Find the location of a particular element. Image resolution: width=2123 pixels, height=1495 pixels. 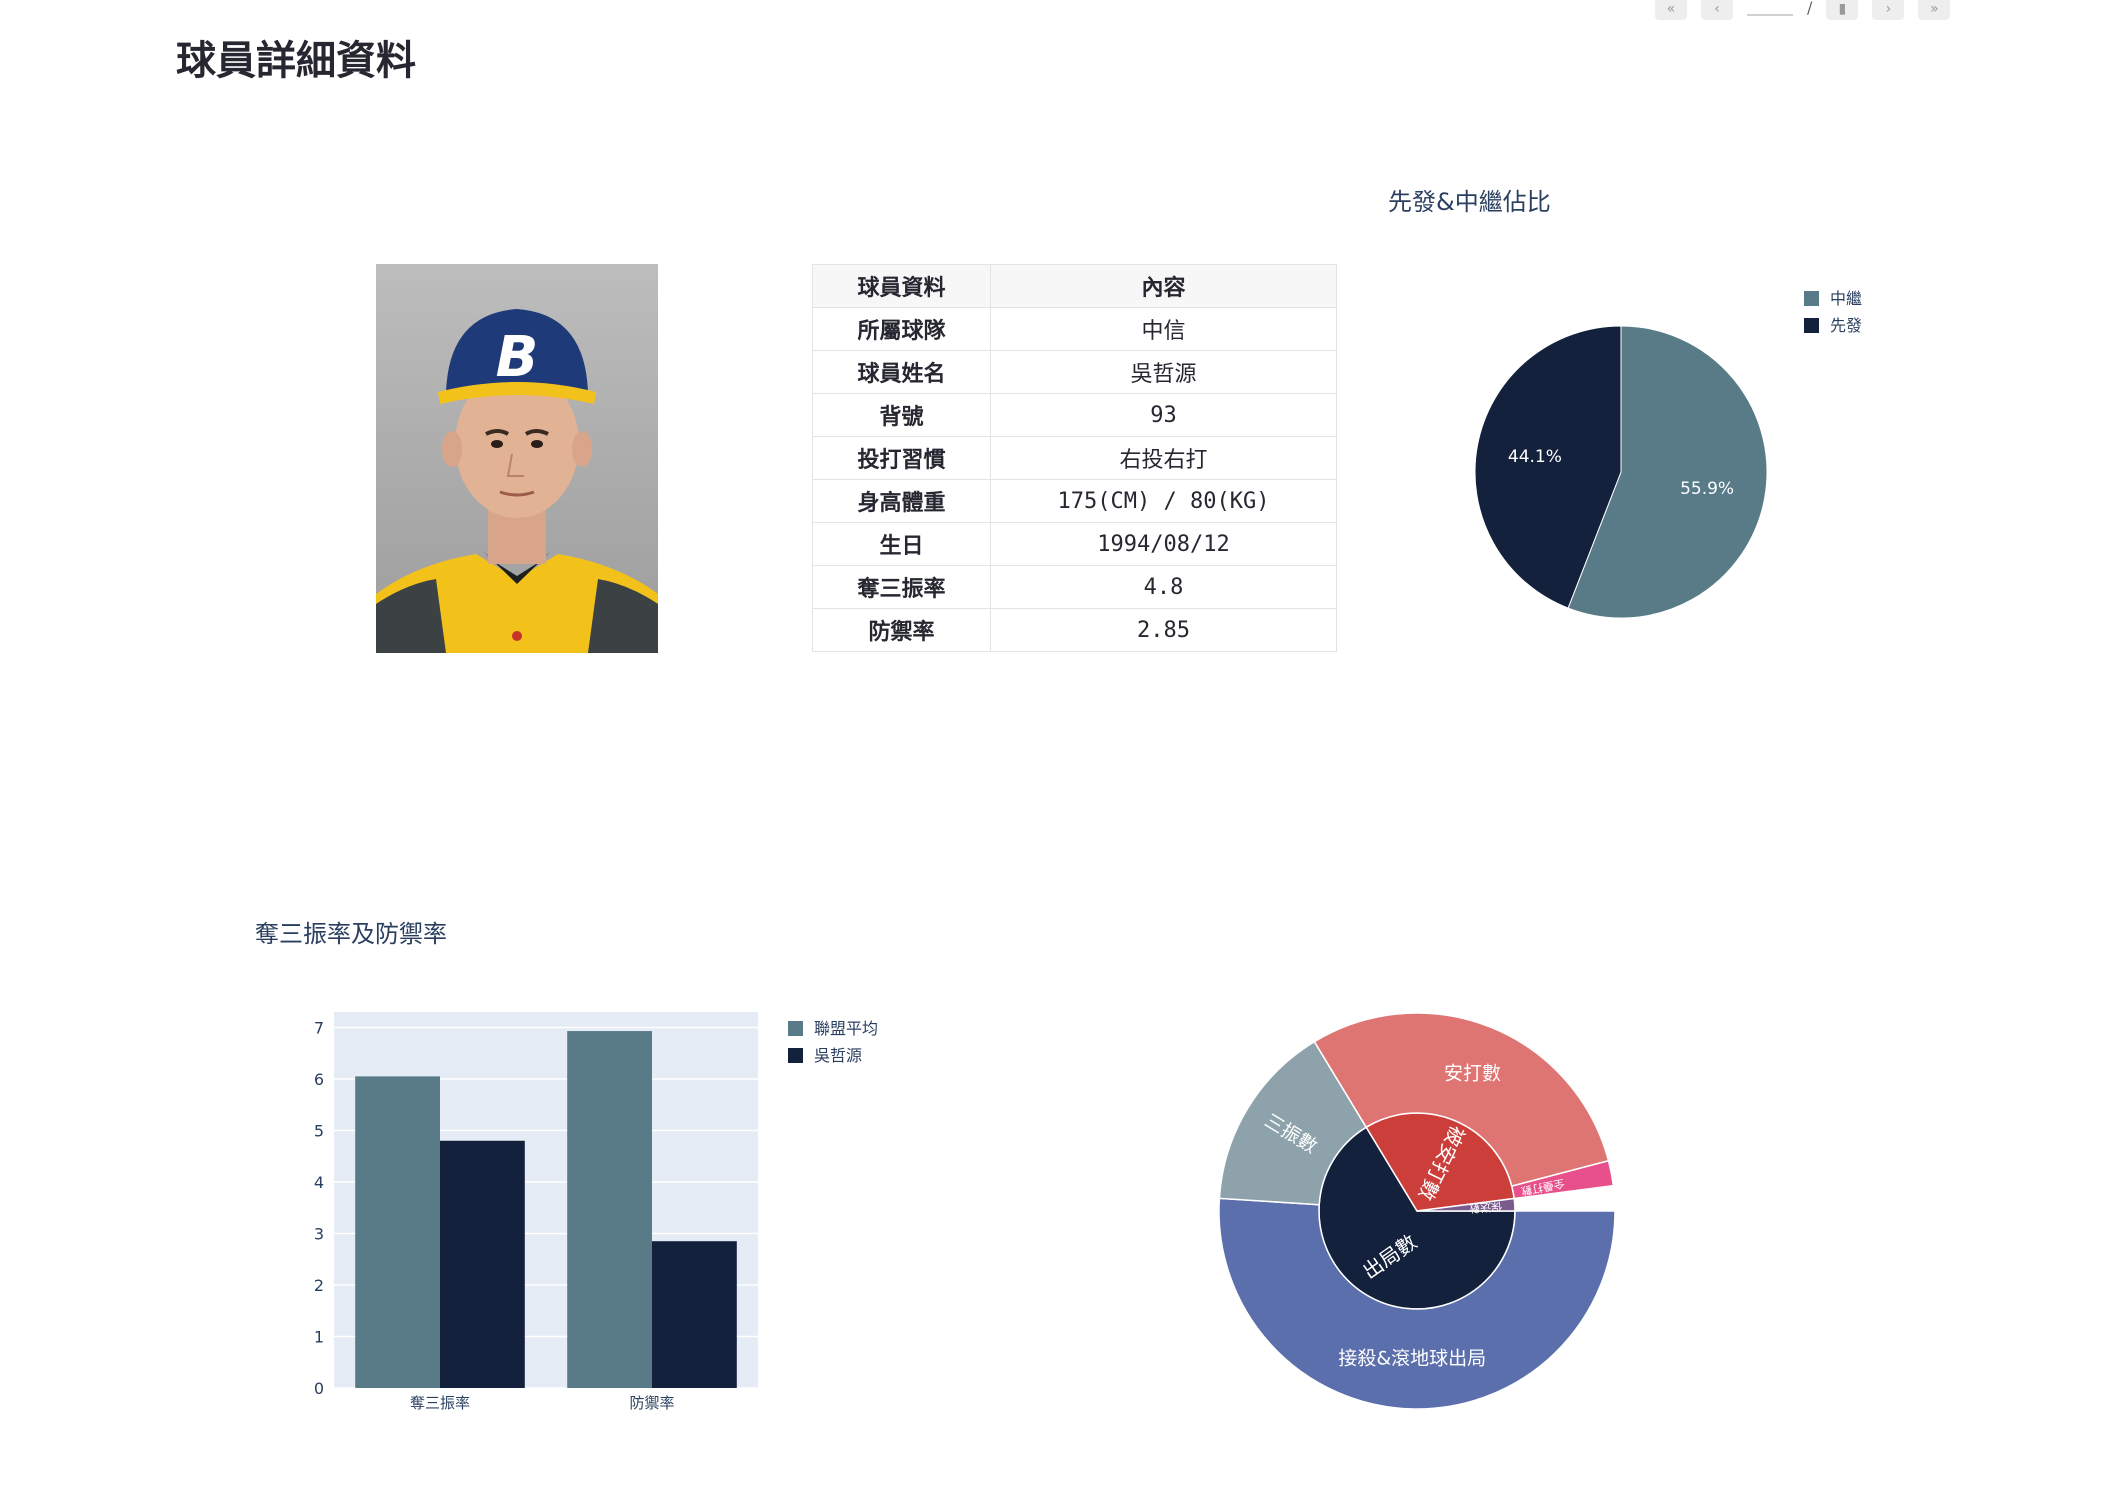

page-count-indicator: ▮ is located at coordinates (1842, 10).